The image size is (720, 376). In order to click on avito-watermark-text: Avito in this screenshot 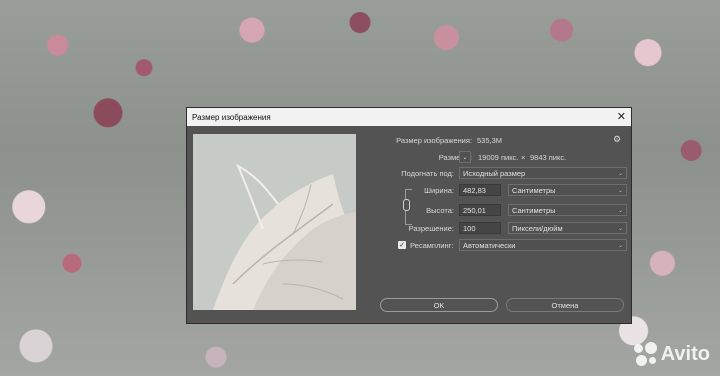, I will do `click(685, 353)`.